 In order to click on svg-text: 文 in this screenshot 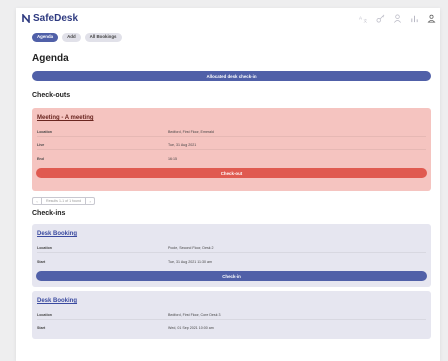, I will do `click(366, 20)`.